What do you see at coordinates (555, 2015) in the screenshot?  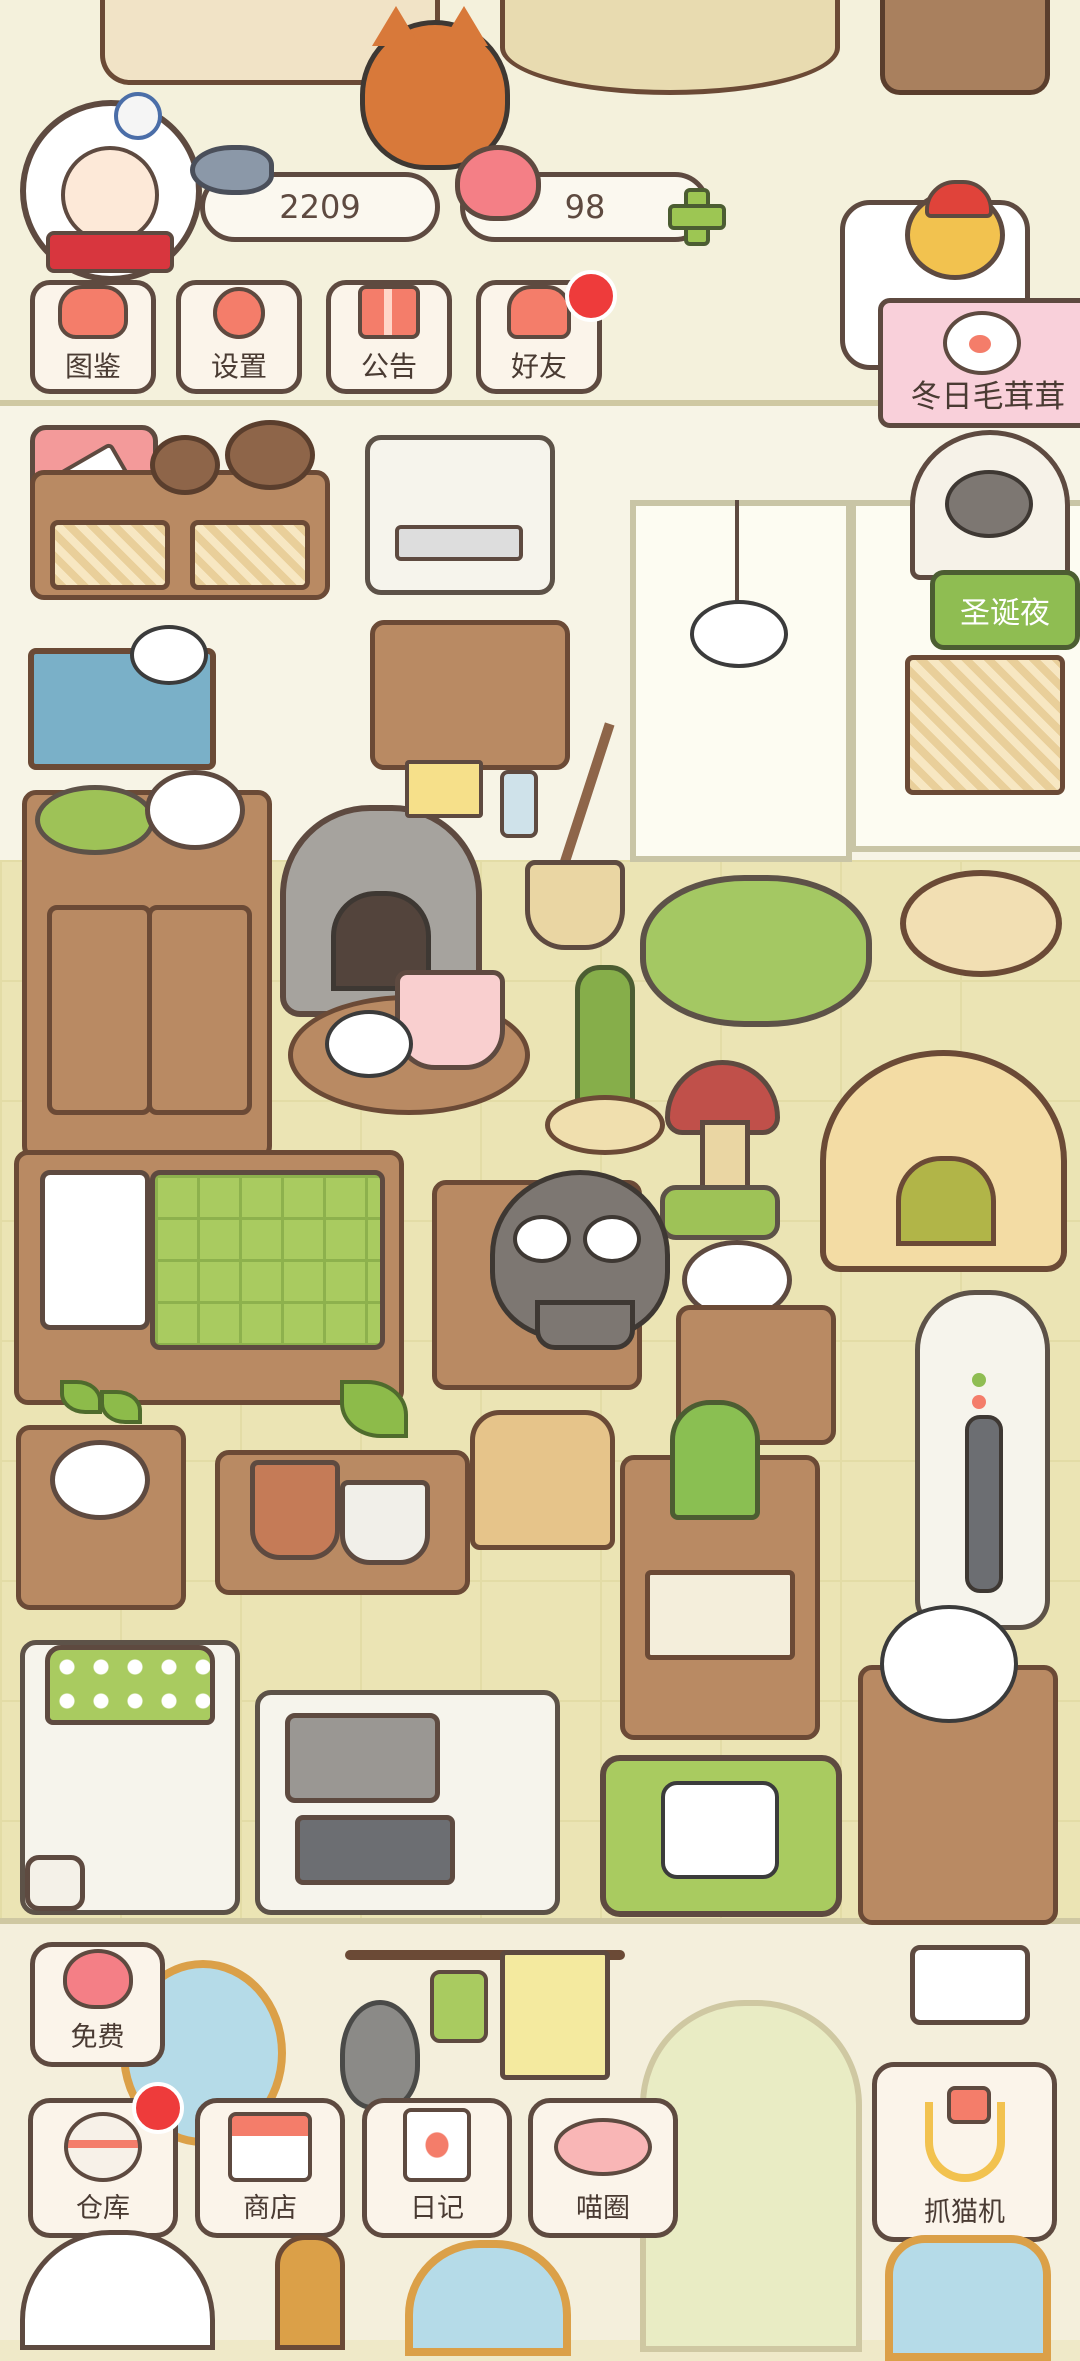 I see `hanging-towel` at bounding box center [555, 2015].